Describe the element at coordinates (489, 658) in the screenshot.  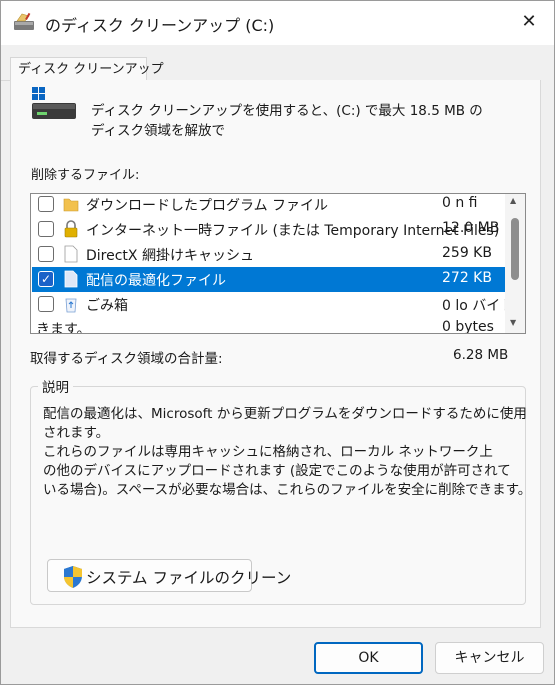
I see `cancel-button: キャンセル` at that location.